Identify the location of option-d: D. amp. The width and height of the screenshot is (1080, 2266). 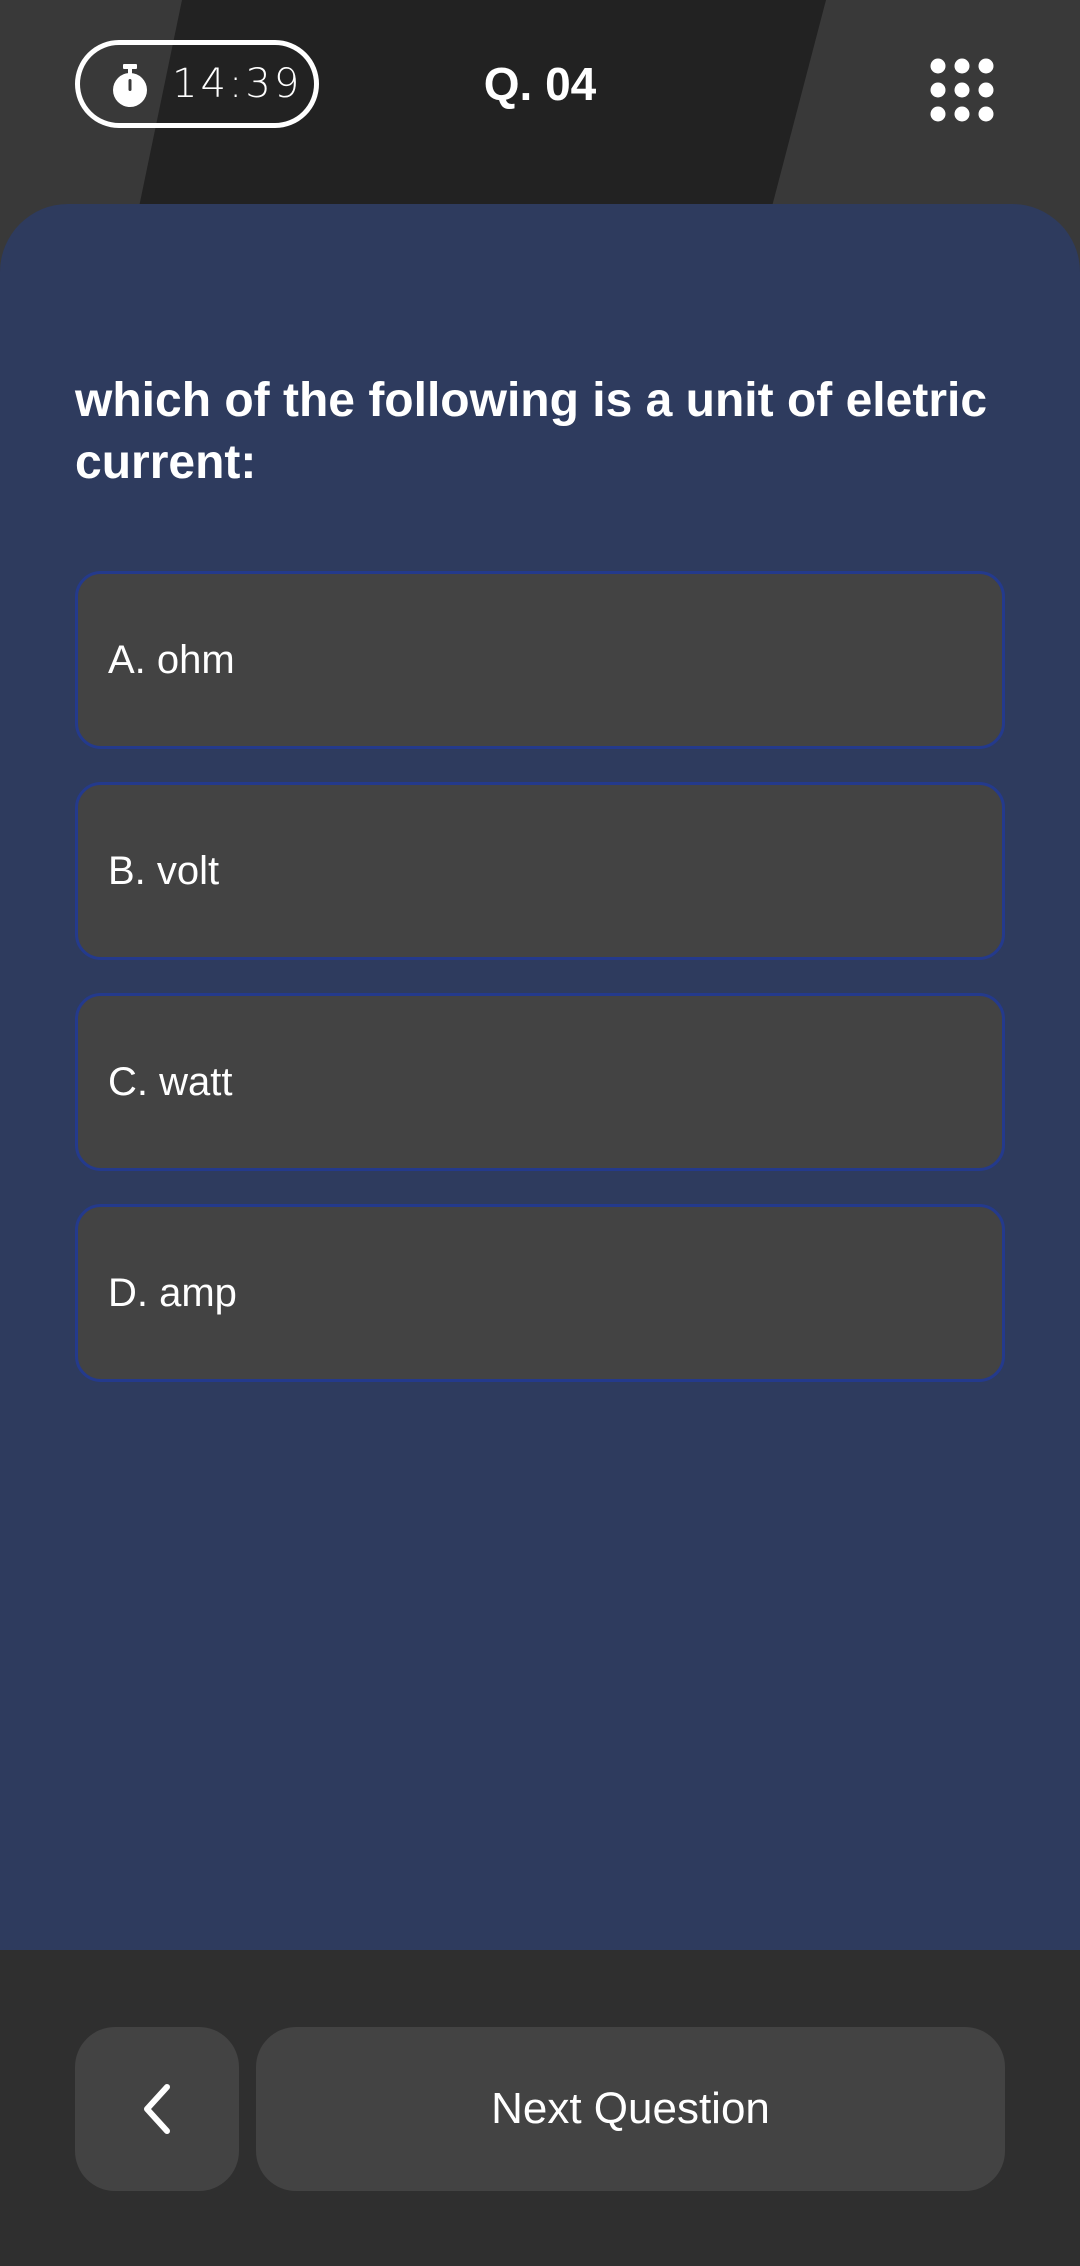
(540, 1293).